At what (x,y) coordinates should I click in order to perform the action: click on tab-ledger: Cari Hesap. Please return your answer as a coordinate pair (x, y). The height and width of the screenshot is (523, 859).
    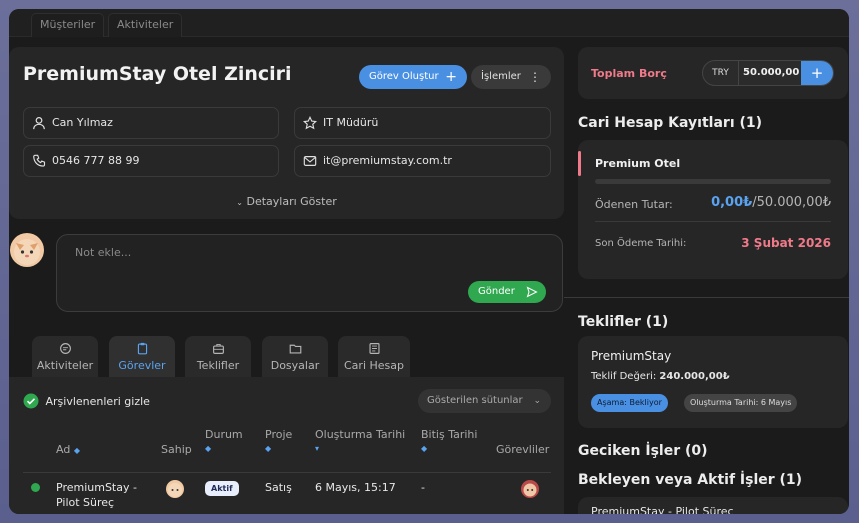
    Looking at the image, I should click on (374, 357).